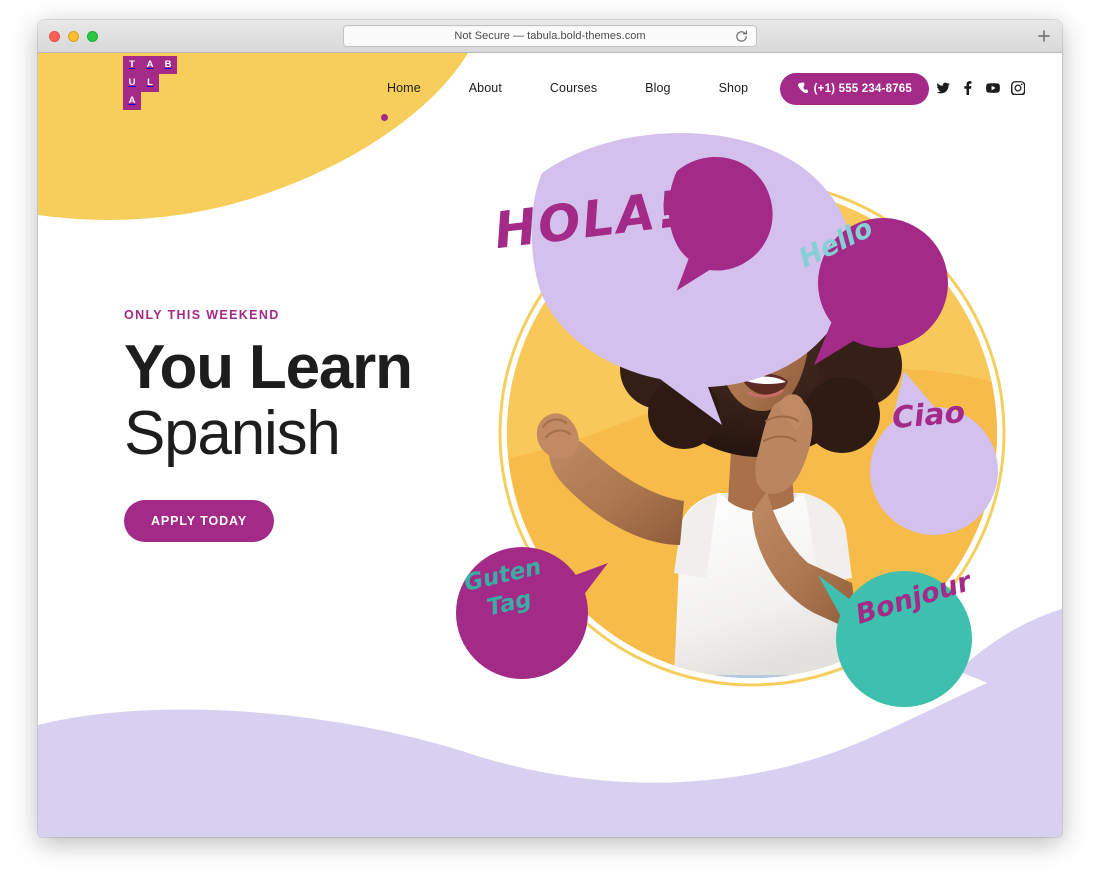 The image size is (1100, 894). What do you see at coordinates (132, 101) in the screenshot?
I see `logo-letter-a2: A` at bounding box center [132, 101].